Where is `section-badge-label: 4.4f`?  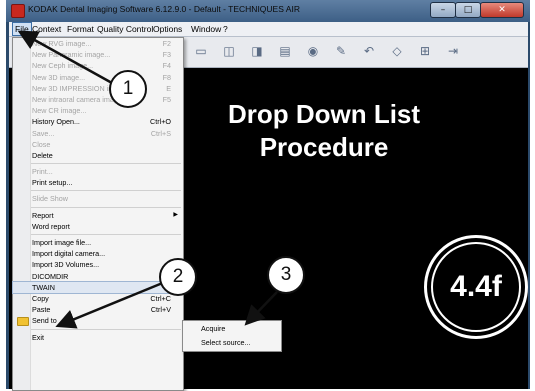
section-badge-label: 4.4f is located at coordinates (476, 287).